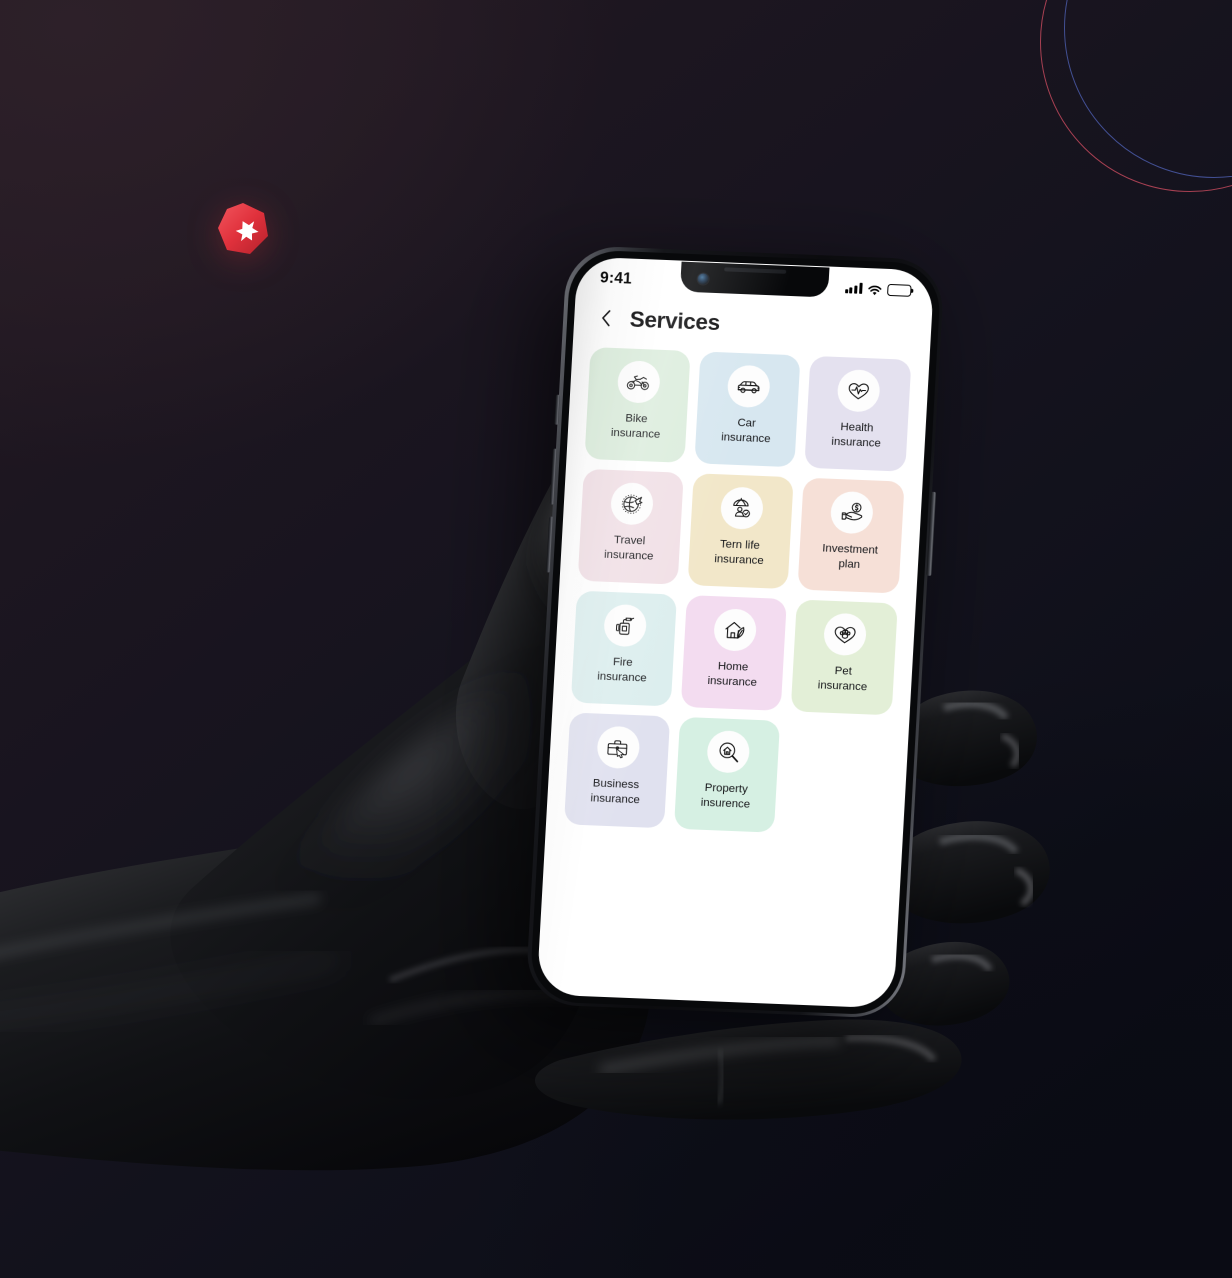 This screenshot has height=1278, width=1232. What do you see at coordinates (621, 670) in the screenshot?
I see `service-card-label: Fire insurance` at bounding box center [621, 670].